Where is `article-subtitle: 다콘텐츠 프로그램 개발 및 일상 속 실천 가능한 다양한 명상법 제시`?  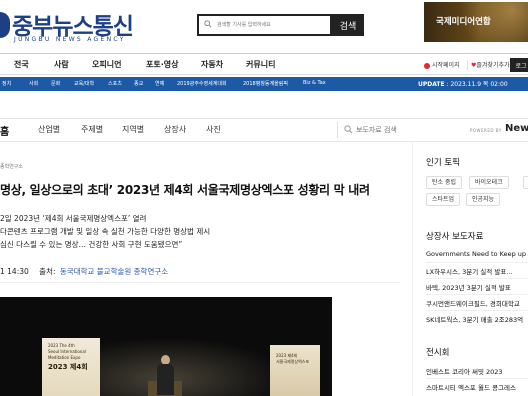
article-subtitle: 다콘텐츠 프로그램 개발 및 일상 속 실천 가능한 다양한 명상법 제시 is located at coordinates (105, 231).